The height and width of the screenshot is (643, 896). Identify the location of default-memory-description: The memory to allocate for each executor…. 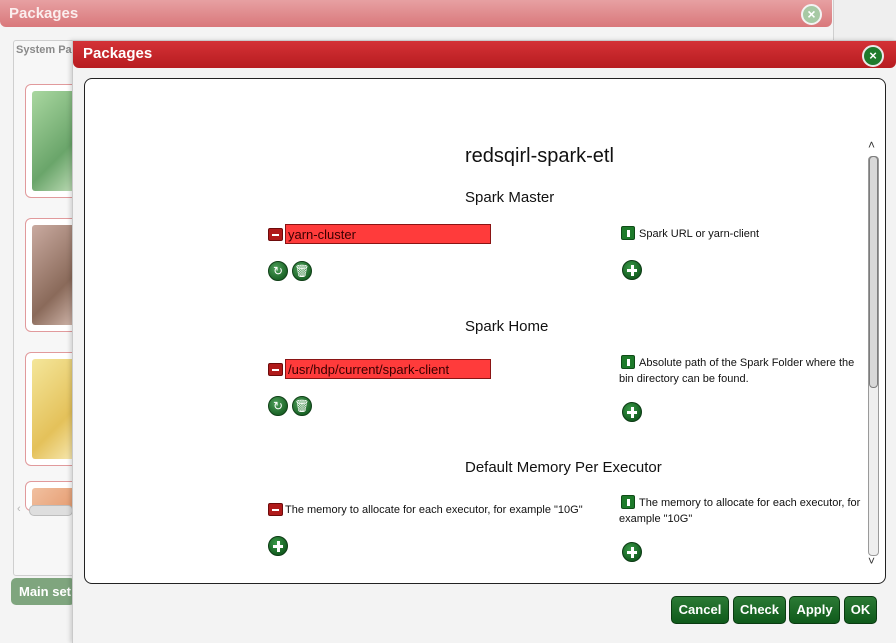
(740, 511).